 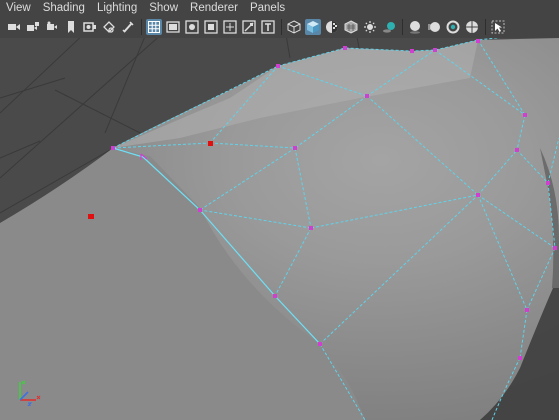 I want to click on image-plane-icon, so click(x=71, y=27).